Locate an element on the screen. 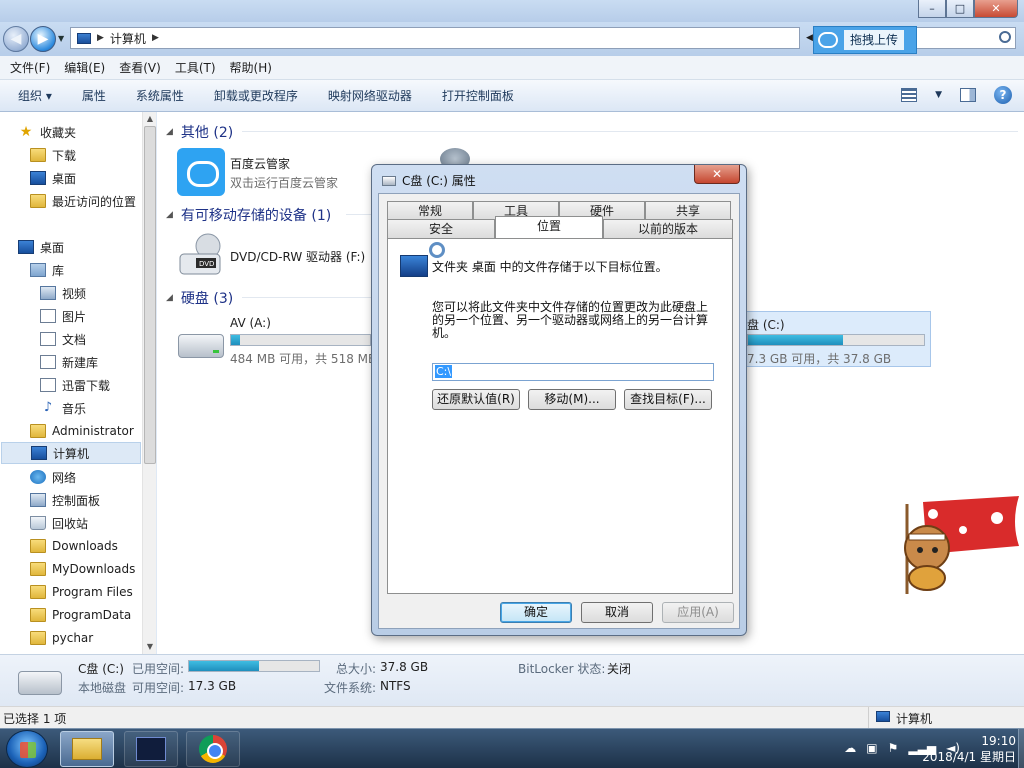 This screenshot has height=768, width=1024. show-desktop-button is located at coordinates (1021, 748).